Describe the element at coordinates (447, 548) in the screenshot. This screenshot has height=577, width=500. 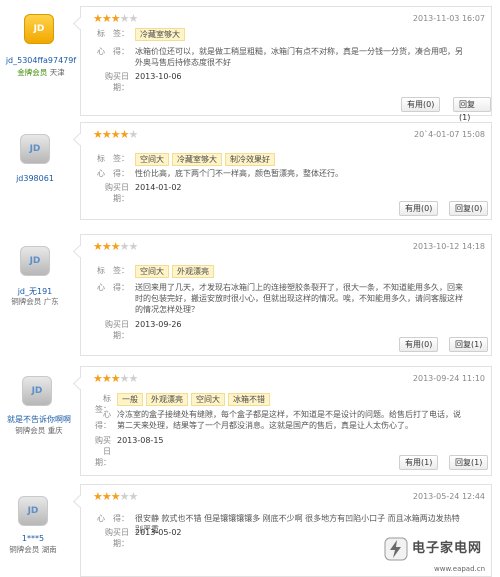
I see `watermark-text: 电子家电网` at that location.